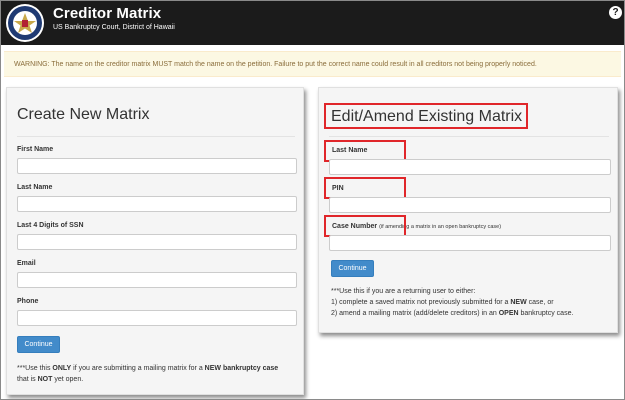 The width and height of the screenshot is (625, 400). What do you see at coordinates (45, 379) in the screenshot?
I see `create-note-bold: NOT` at bounding box center [45, 379].